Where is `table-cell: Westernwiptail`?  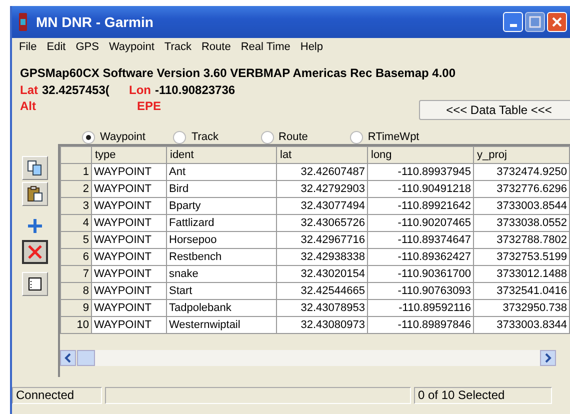 table-cell: Westernwiptail is located at coordinates (221, 325).